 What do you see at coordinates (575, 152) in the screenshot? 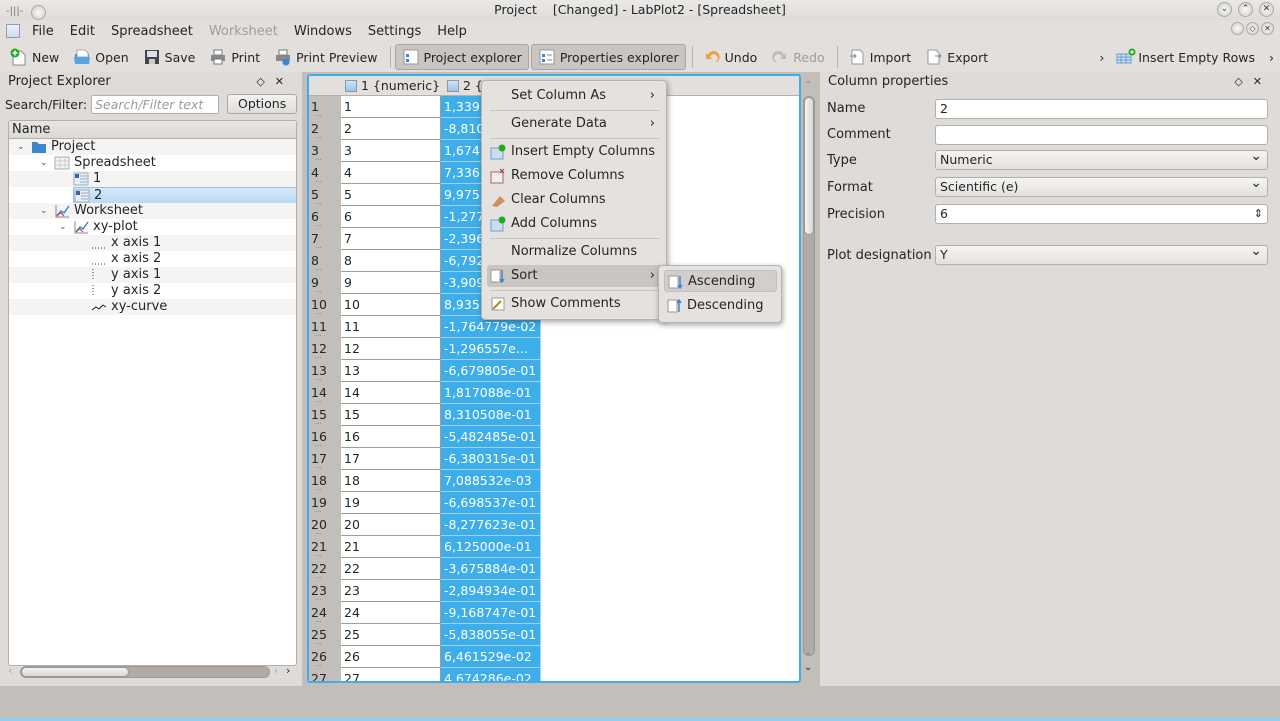
I see `menu-item-insert-empty-columns: Insert Empty Columns` at bounding box center [575, 152].